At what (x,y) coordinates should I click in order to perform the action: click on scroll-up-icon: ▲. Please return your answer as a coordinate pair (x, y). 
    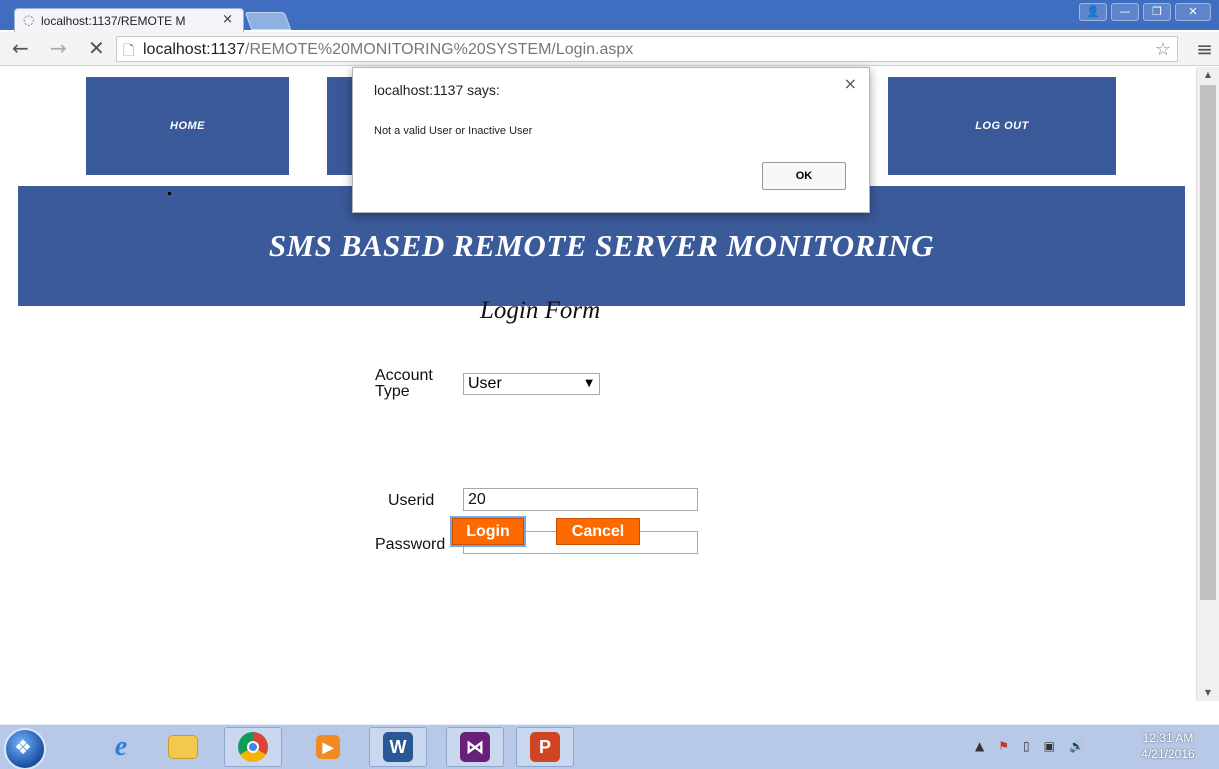
    Looking at the image, I should click on (1208, 75).